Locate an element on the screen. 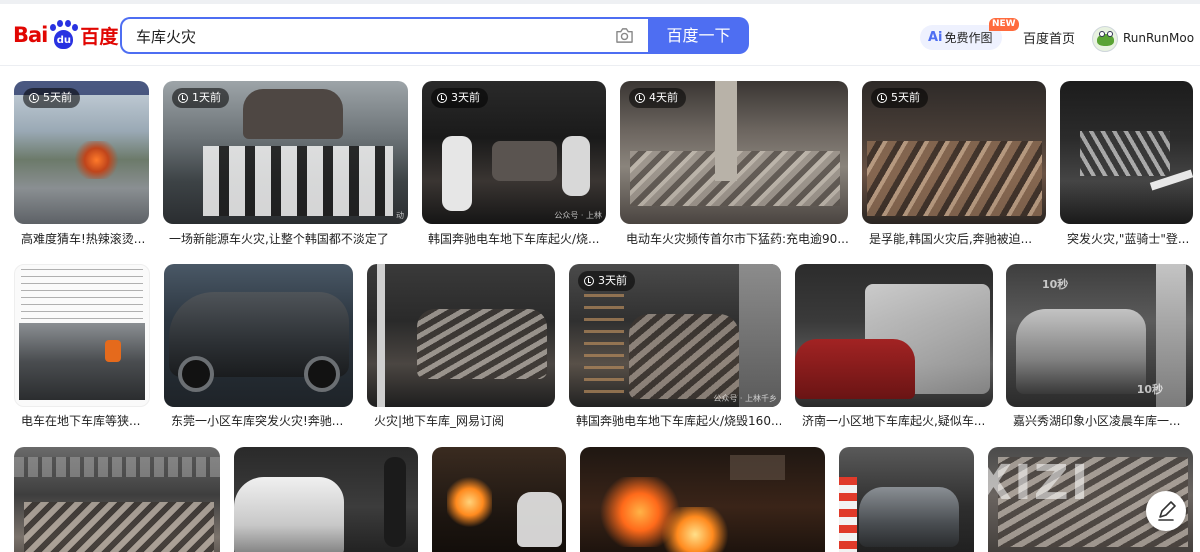 This screenshot has width=1200, height=552. result-thumbnail: 3天前 公众号 · 上林 is located at coordinates (514, 152).